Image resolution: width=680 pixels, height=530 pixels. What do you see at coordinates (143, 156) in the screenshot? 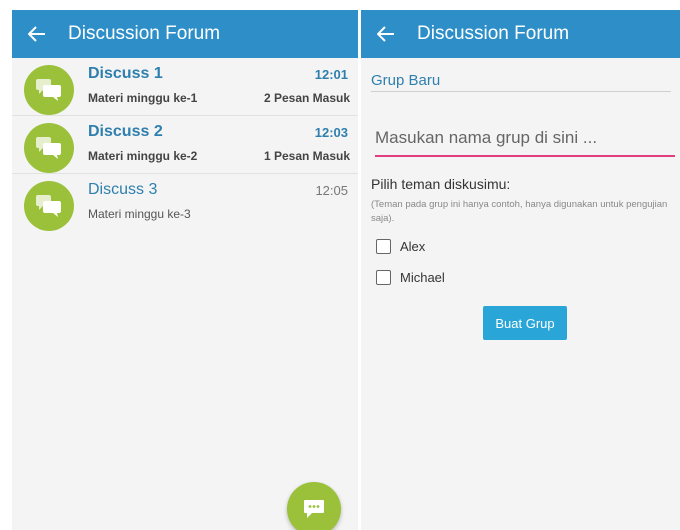
I see `thread-subtitle: Materi minggu ke-2` at bounding box center [143, 156].